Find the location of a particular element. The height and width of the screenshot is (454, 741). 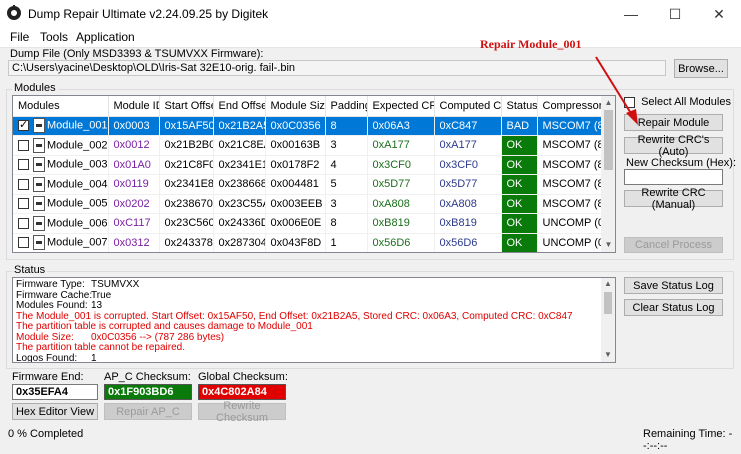

select-all-label: Select All Modules is located at coordinates (686, 102).